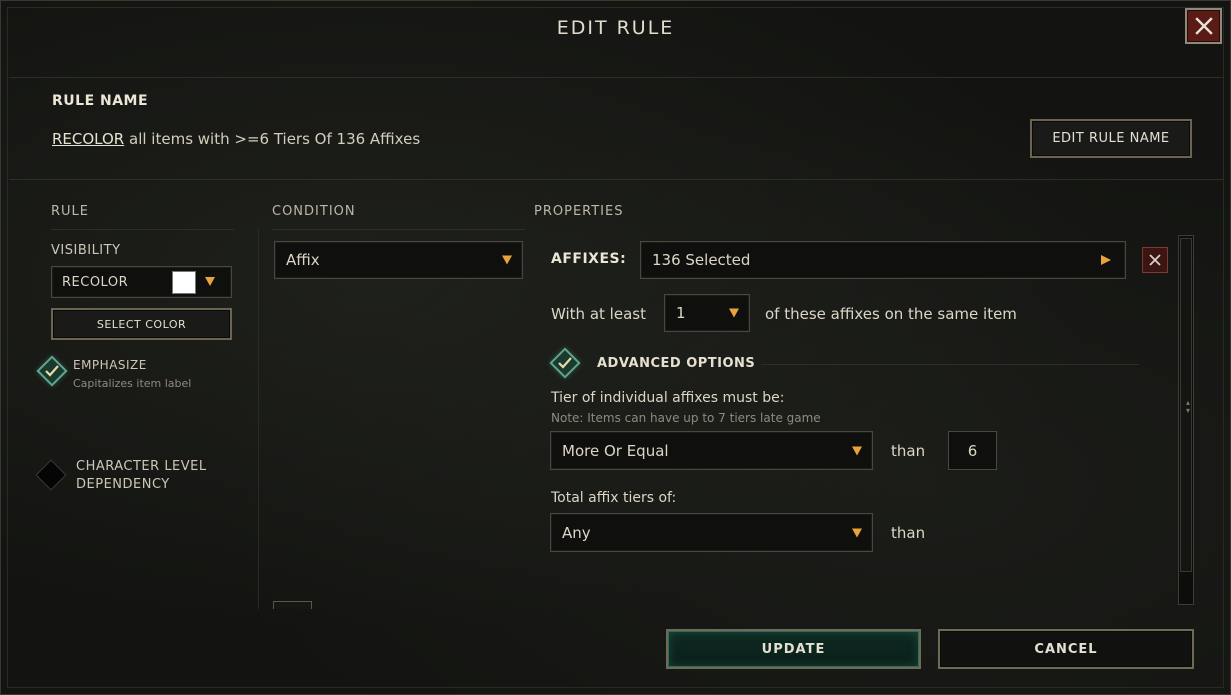 The image size is (1231, 695). Describe the element at coordinates (314, 211) in the screenshot. I see `condition-column-heading: CONDITION` at that location.